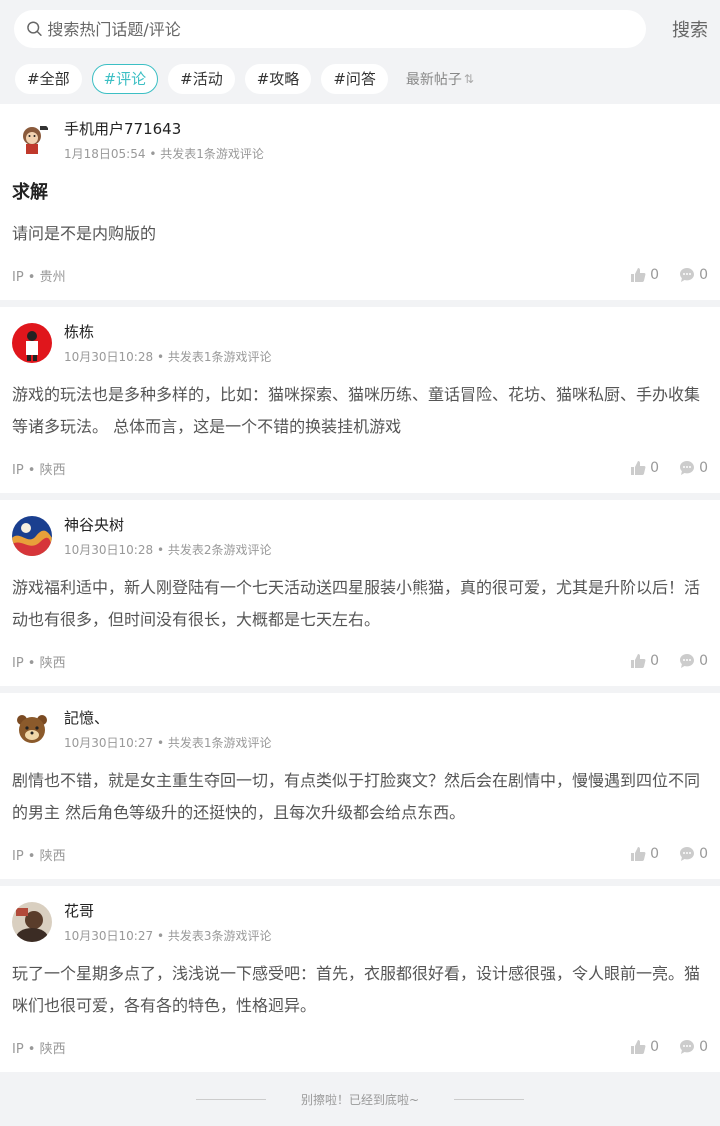  I want to click on end-of-list: 别擦啦！已经到底啦~, so click(360, 1099).